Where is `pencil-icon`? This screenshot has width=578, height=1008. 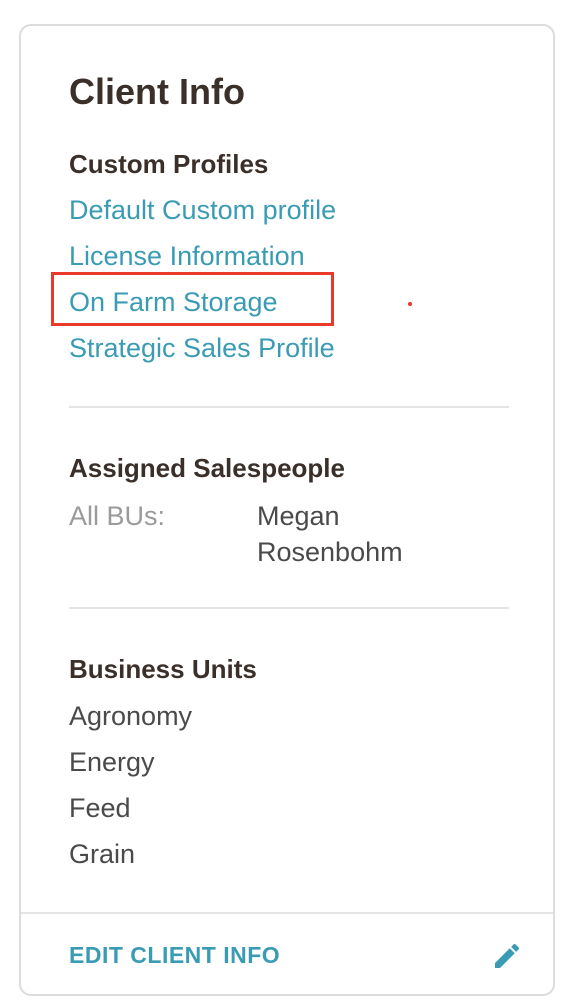
pencil-icon is located at coordinates (507, 956).